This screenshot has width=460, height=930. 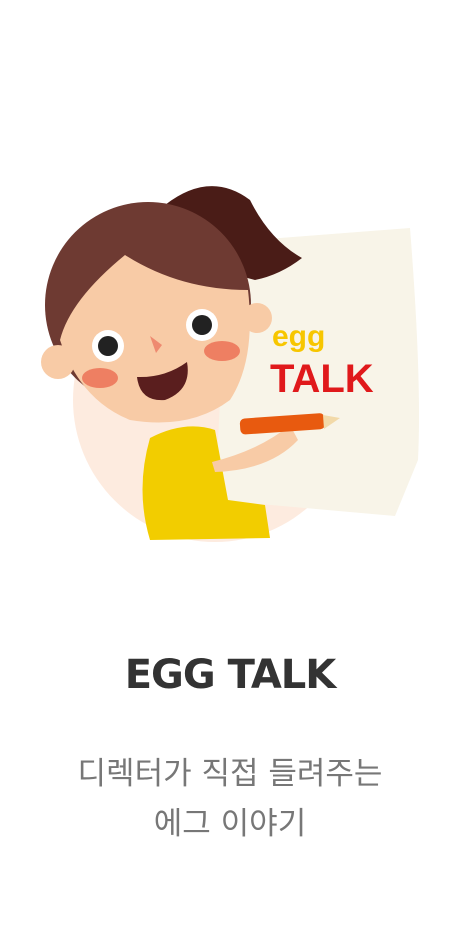 What do you see at coordinates (230, 774) in the screenshot?
I see `subtitle-line-1: 디렉터가 직접 들려주는` at bounding box center [230, 774].